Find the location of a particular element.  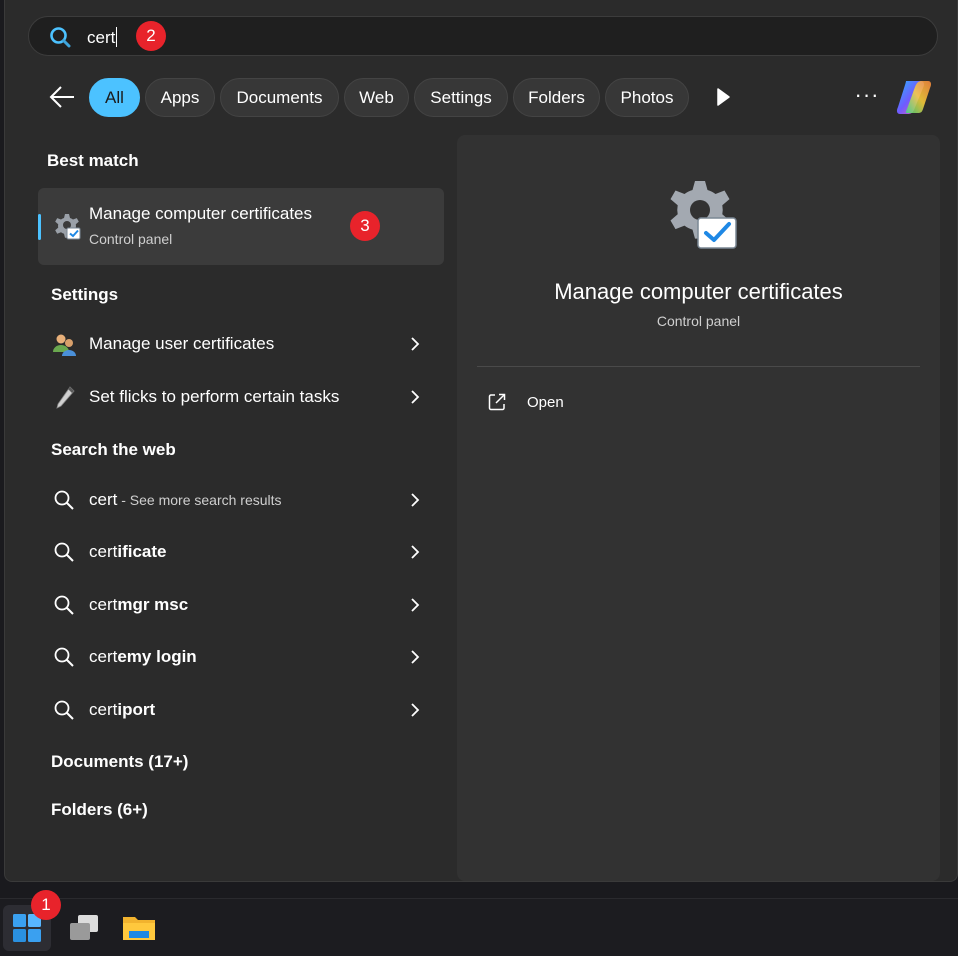

web-result-label: certiport is located at coordinates (122, 709).